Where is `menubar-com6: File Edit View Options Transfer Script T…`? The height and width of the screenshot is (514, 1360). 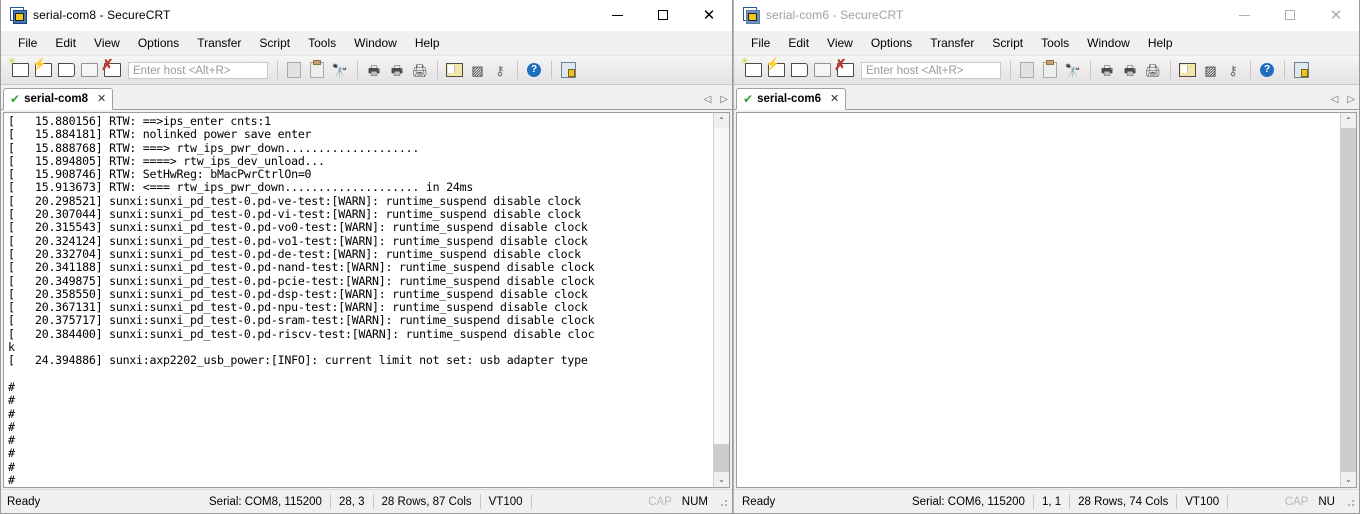
menubar-com6: File Edit View Options Transfer Script T… is located at coordinates (1046, 43).